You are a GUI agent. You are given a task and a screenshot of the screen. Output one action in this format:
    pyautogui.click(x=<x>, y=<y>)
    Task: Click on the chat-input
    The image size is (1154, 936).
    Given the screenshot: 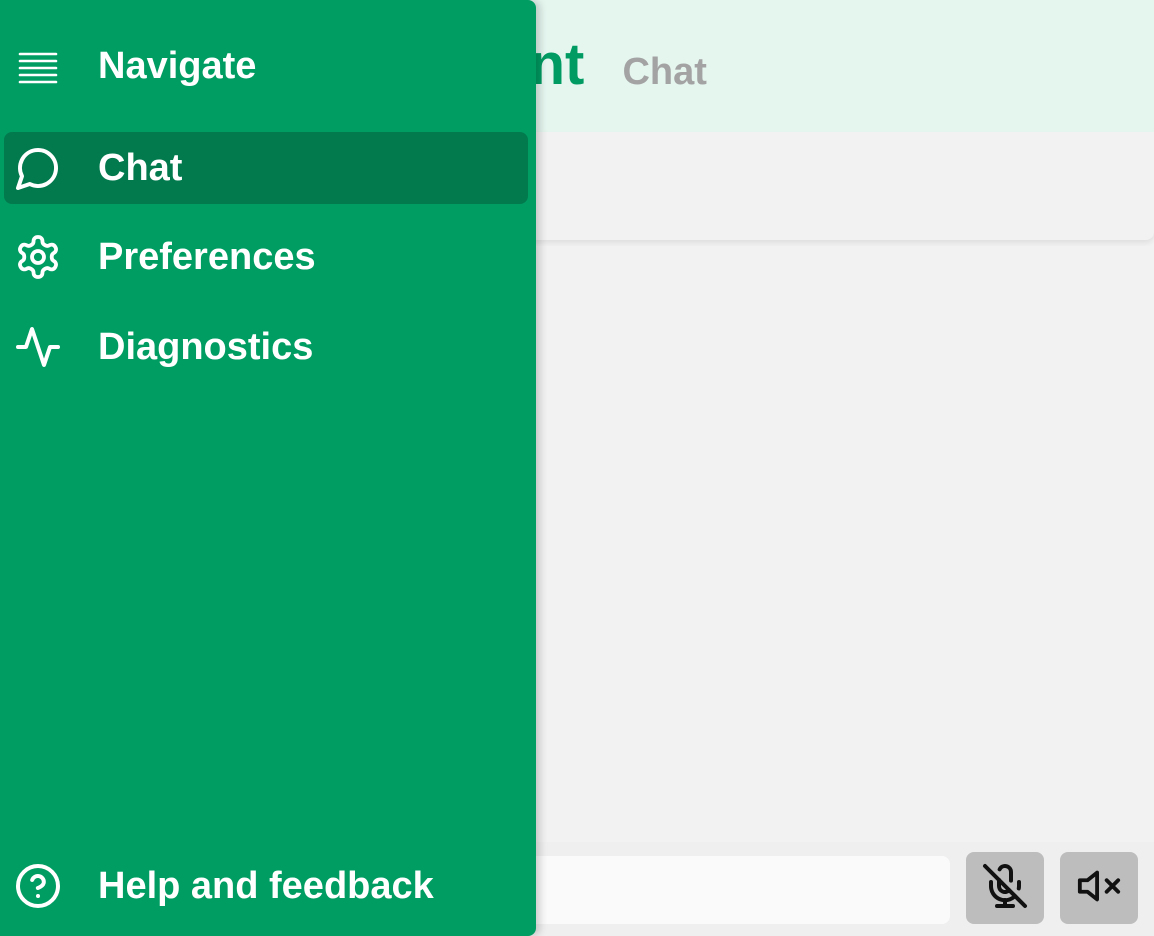 What is the action you would take?
    pyautogui.click(x=710, y=890)
    